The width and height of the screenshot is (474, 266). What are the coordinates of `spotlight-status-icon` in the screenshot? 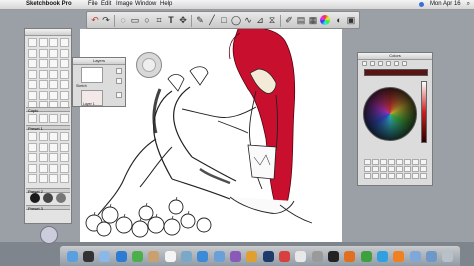 It's located at (421, 4).